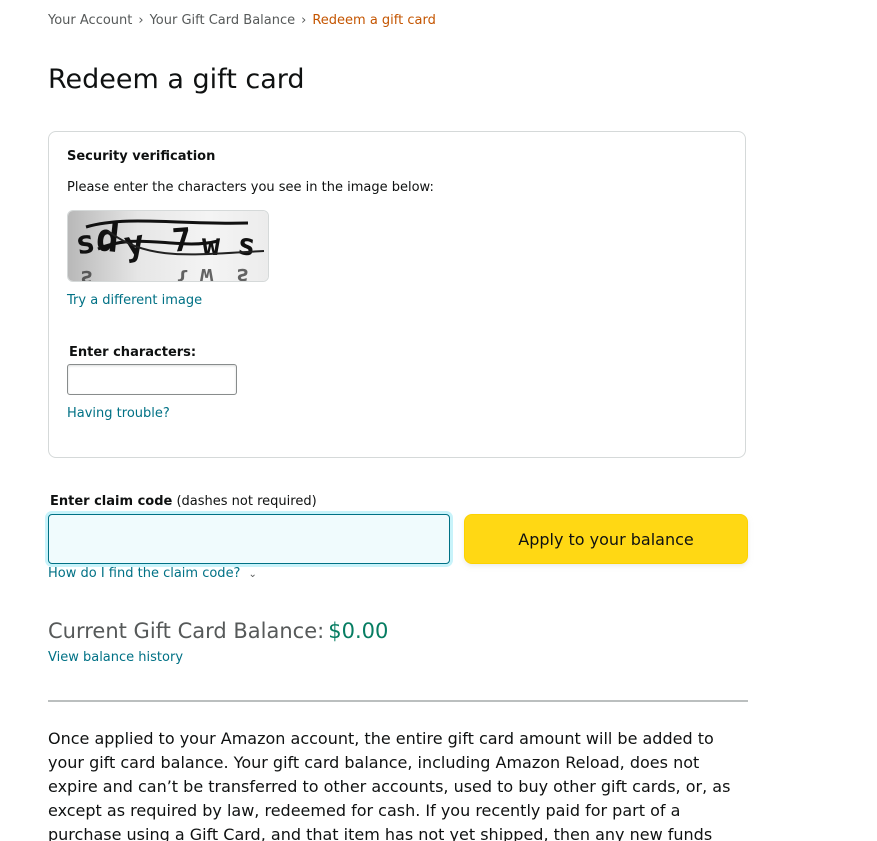 This screenshot has height=841, width=877. I want to click on find-claim-code-link: How do I find the claim code? ⌄, so click(152, 574).